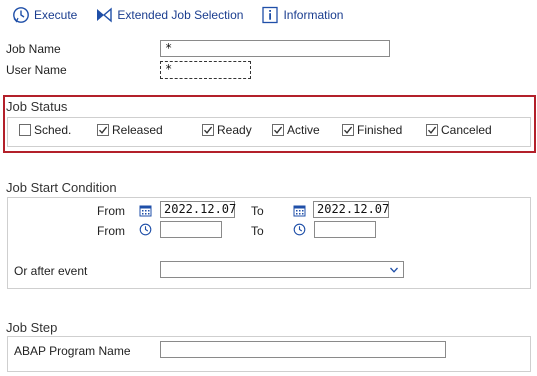 The image size is (537, 376). I want to click on status-label-released: Released, so click(137, 130).